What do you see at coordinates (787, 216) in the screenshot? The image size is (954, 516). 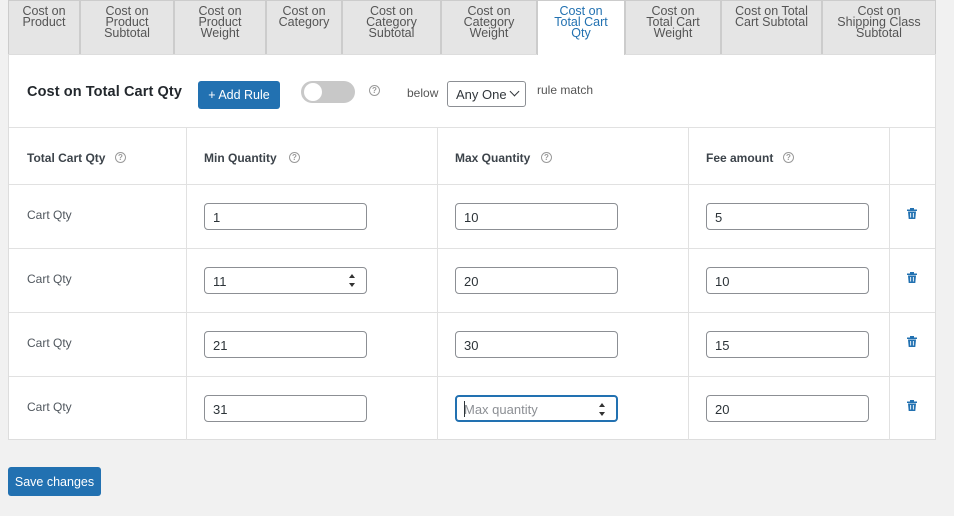 I see `fee-amount-input: 5` at bounding box center [787, 216].